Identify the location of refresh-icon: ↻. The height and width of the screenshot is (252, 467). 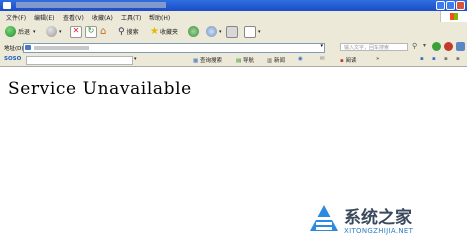
(91, 31).